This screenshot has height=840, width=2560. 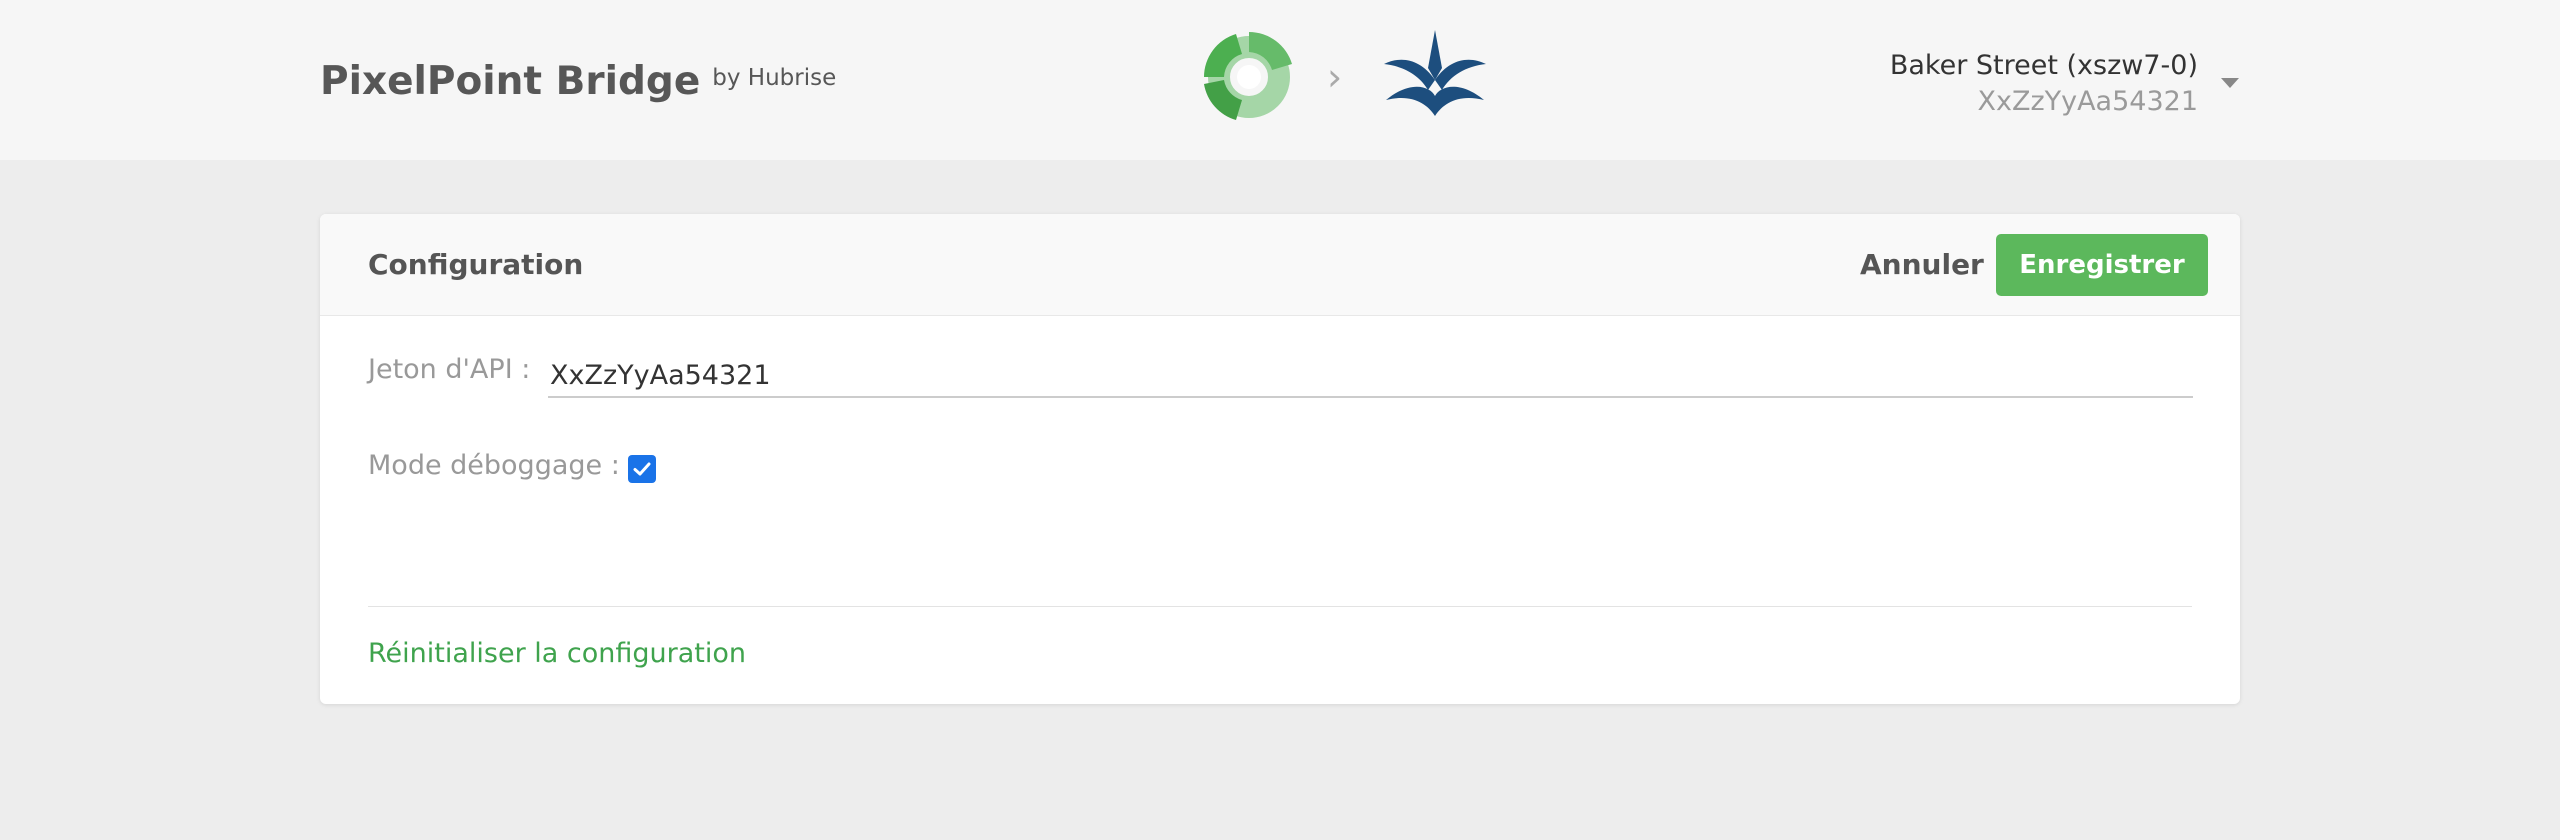 What do you see at coordinates (1280, 606) in the screenshot?
I see `divider` at bounding box center [1280, 606].